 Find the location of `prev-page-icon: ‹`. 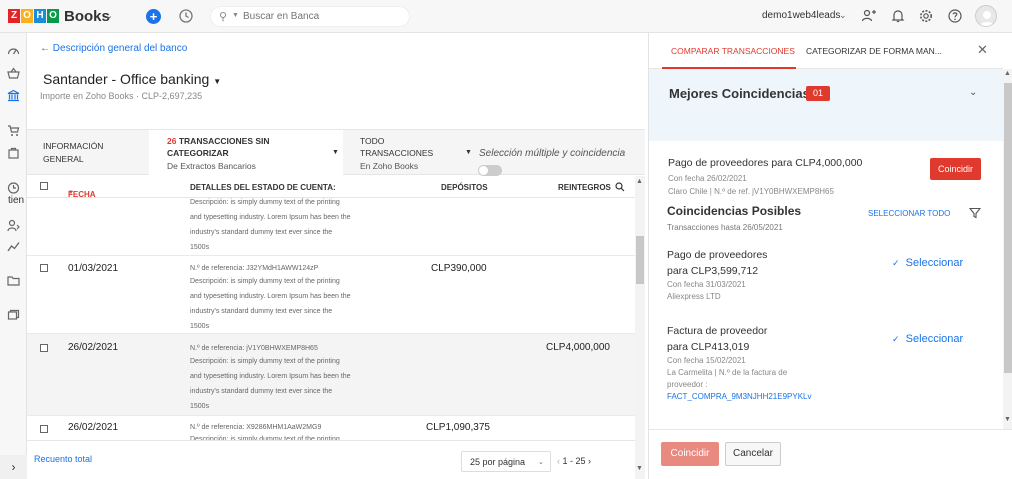

prev-page-icon: ‹ is located at coordinates (558, 461).